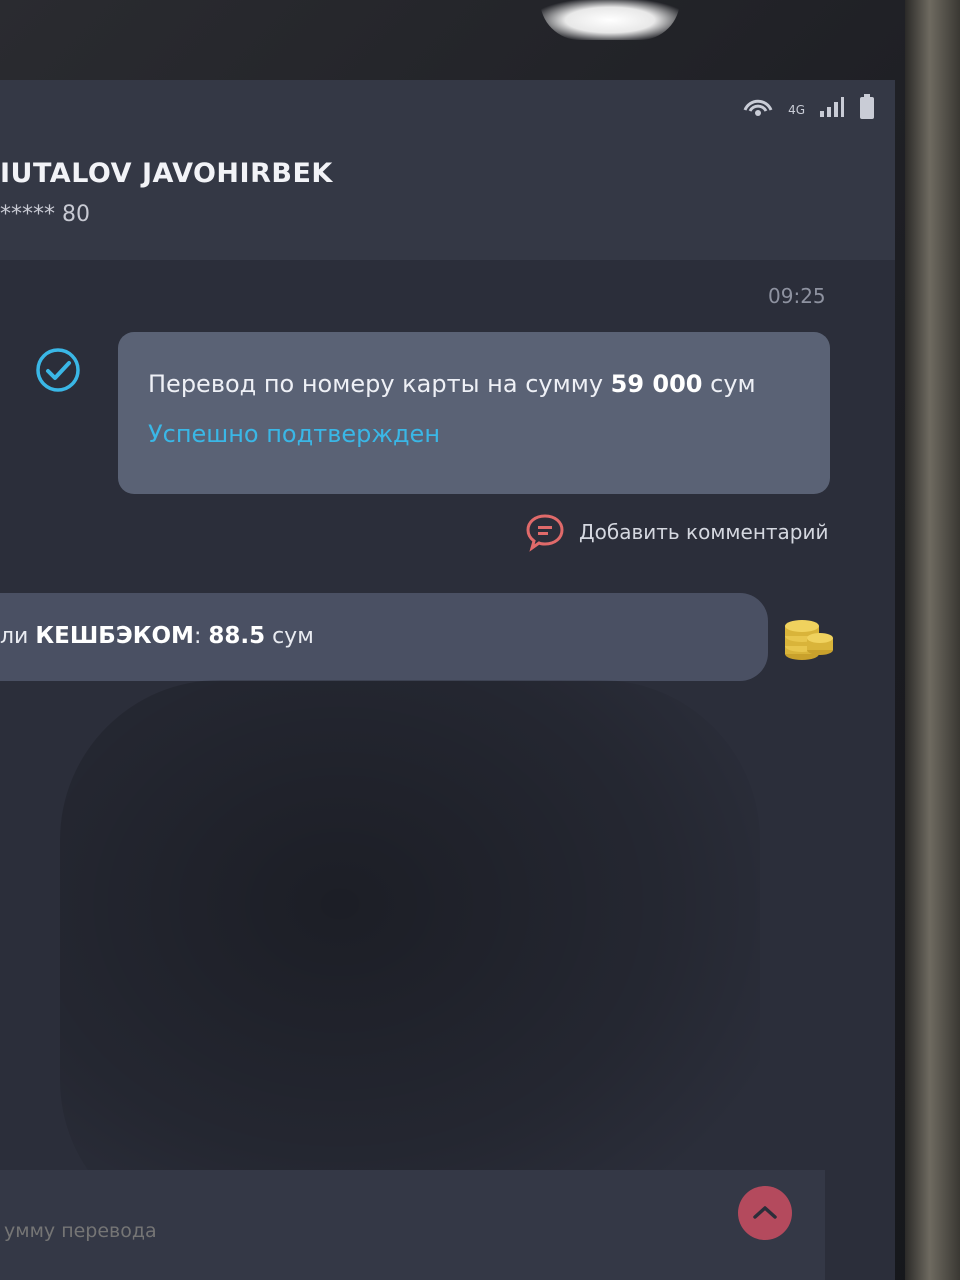 The height and width of the screenshot is (1280, 960). What do you see at coordinates (832, 110) in the screenshot?
I see `signal-icon` at bounding box center [832, 110].